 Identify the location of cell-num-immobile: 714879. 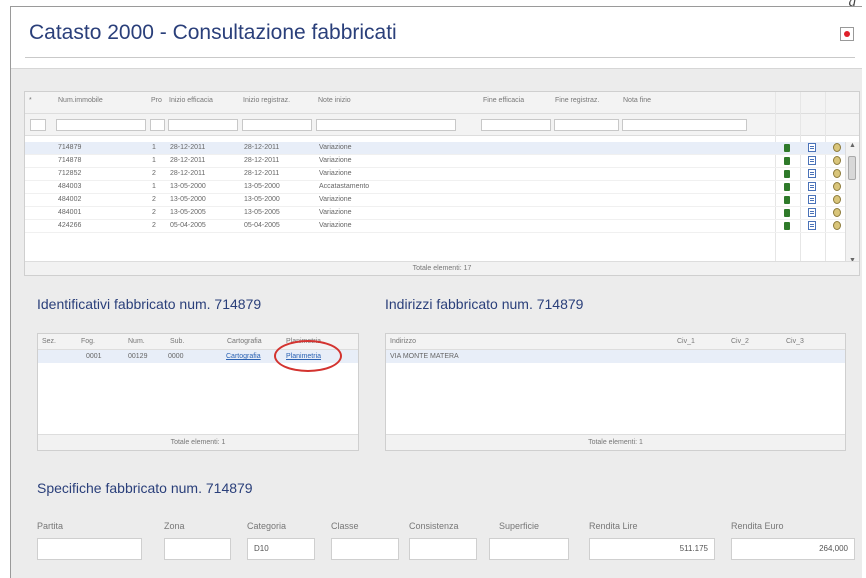
(70, 147).